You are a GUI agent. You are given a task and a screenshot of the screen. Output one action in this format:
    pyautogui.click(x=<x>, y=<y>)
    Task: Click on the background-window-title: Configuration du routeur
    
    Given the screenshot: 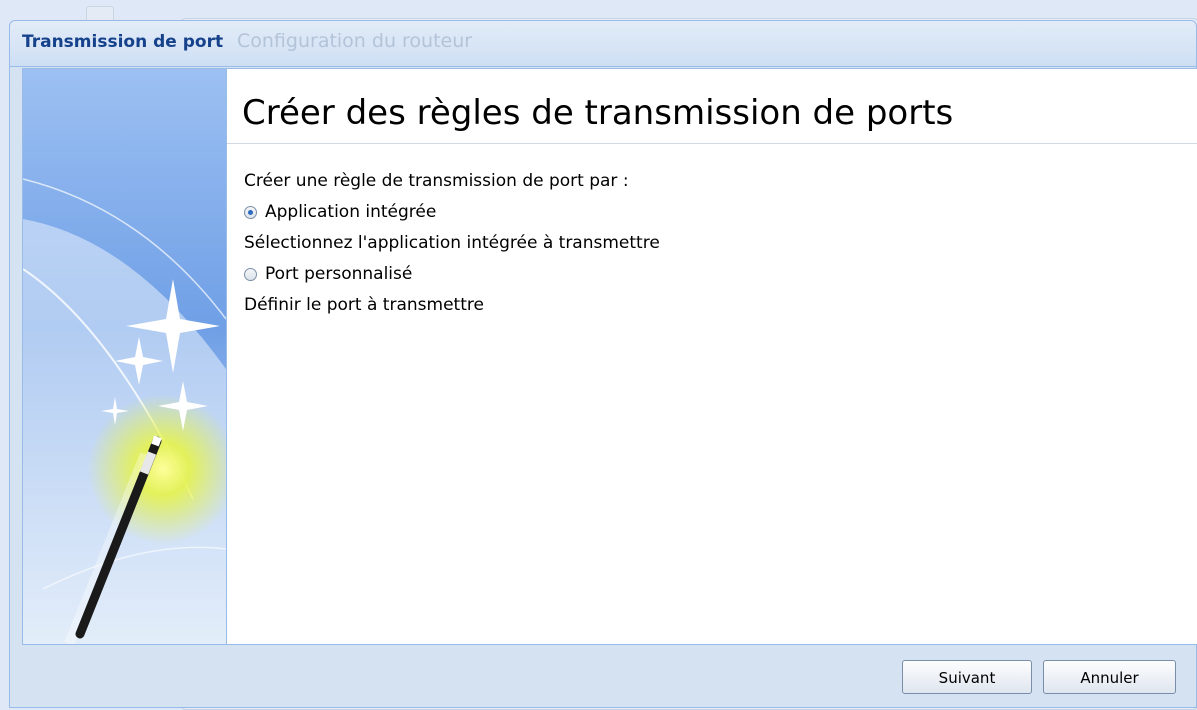 What is the action you would take?
    pyautogui.click(x=355, y=41)
    